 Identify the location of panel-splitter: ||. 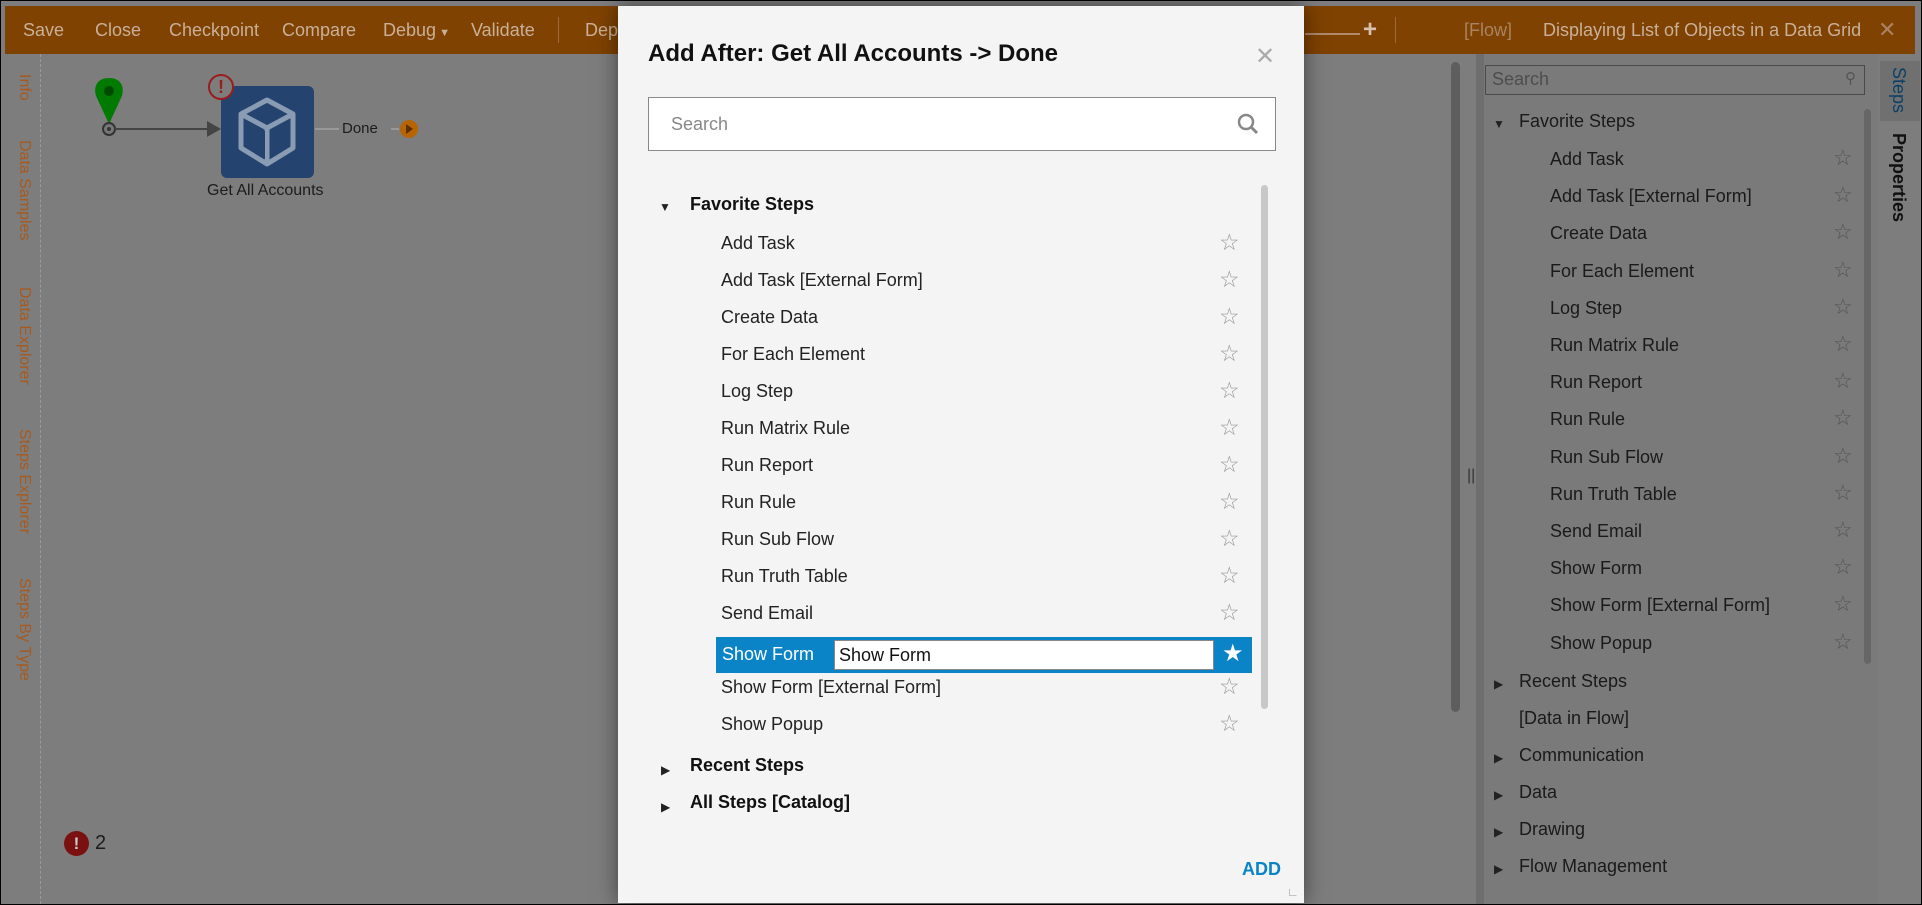
(1471, 476).